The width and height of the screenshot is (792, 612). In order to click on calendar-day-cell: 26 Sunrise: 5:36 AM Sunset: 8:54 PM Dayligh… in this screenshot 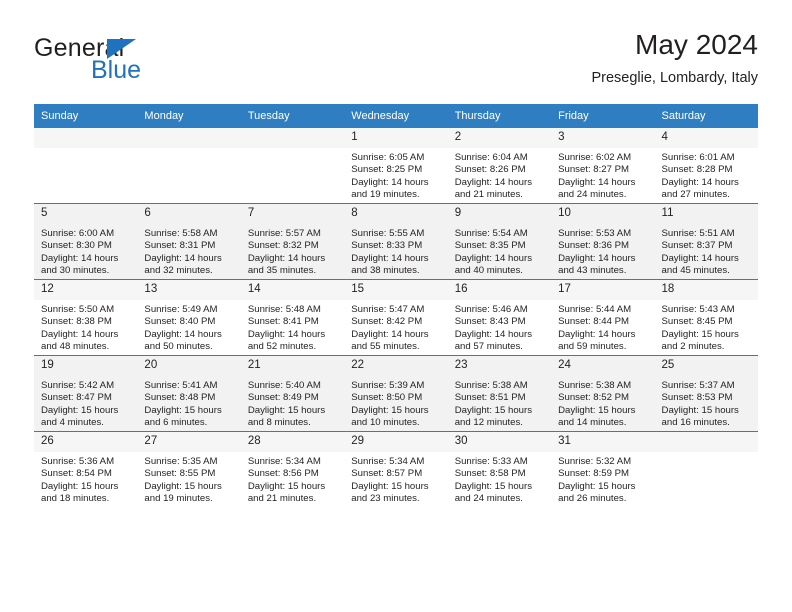, I will do `click(86, 469)`.